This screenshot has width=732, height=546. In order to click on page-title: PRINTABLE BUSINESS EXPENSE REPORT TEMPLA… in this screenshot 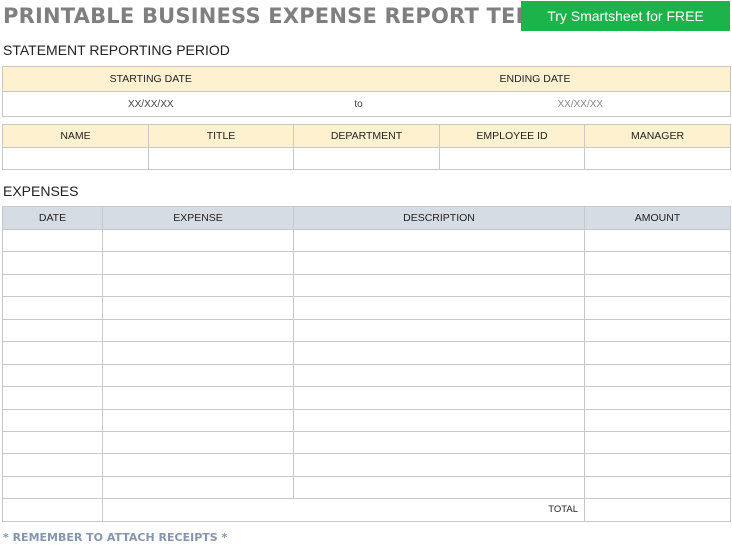, I will do `click(306, 16)`.